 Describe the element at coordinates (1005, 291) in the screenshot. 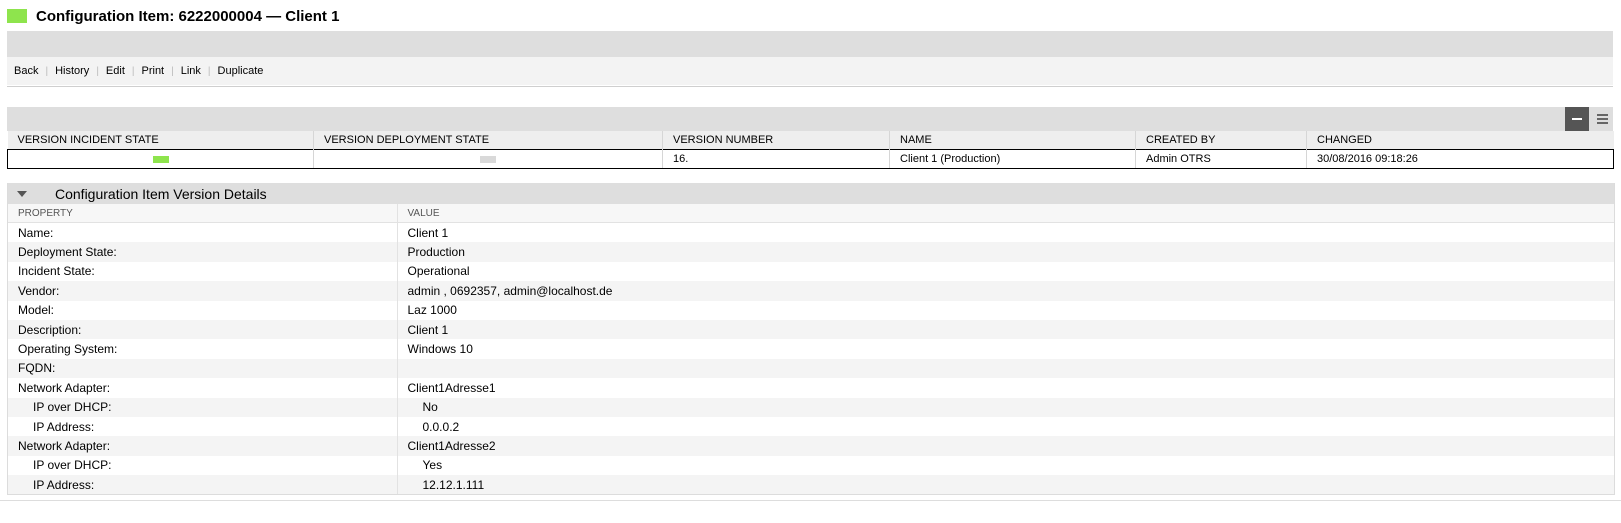

I see `property-value: admin , 0692357, admin@localhost.de` at that location.